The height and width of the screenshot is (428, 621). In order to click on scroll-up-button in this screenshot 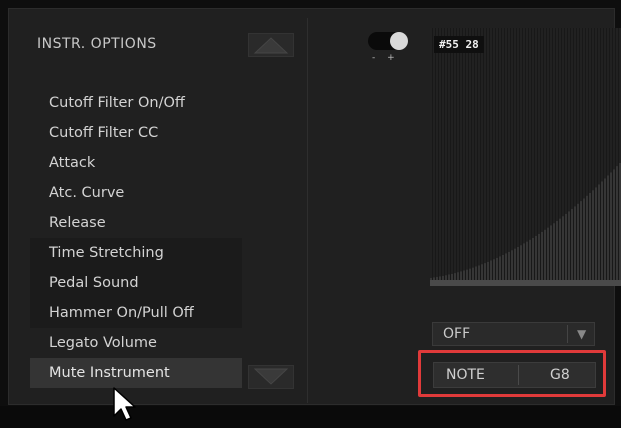, I will do `click(271, 45)`.